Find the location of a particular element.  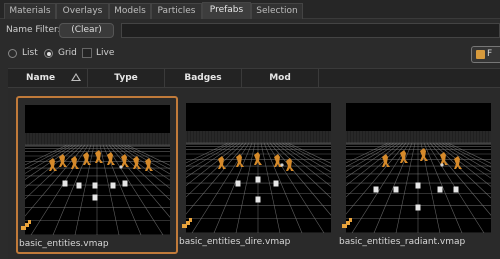

column-header-name: Name is located at coordinates (48, 78).